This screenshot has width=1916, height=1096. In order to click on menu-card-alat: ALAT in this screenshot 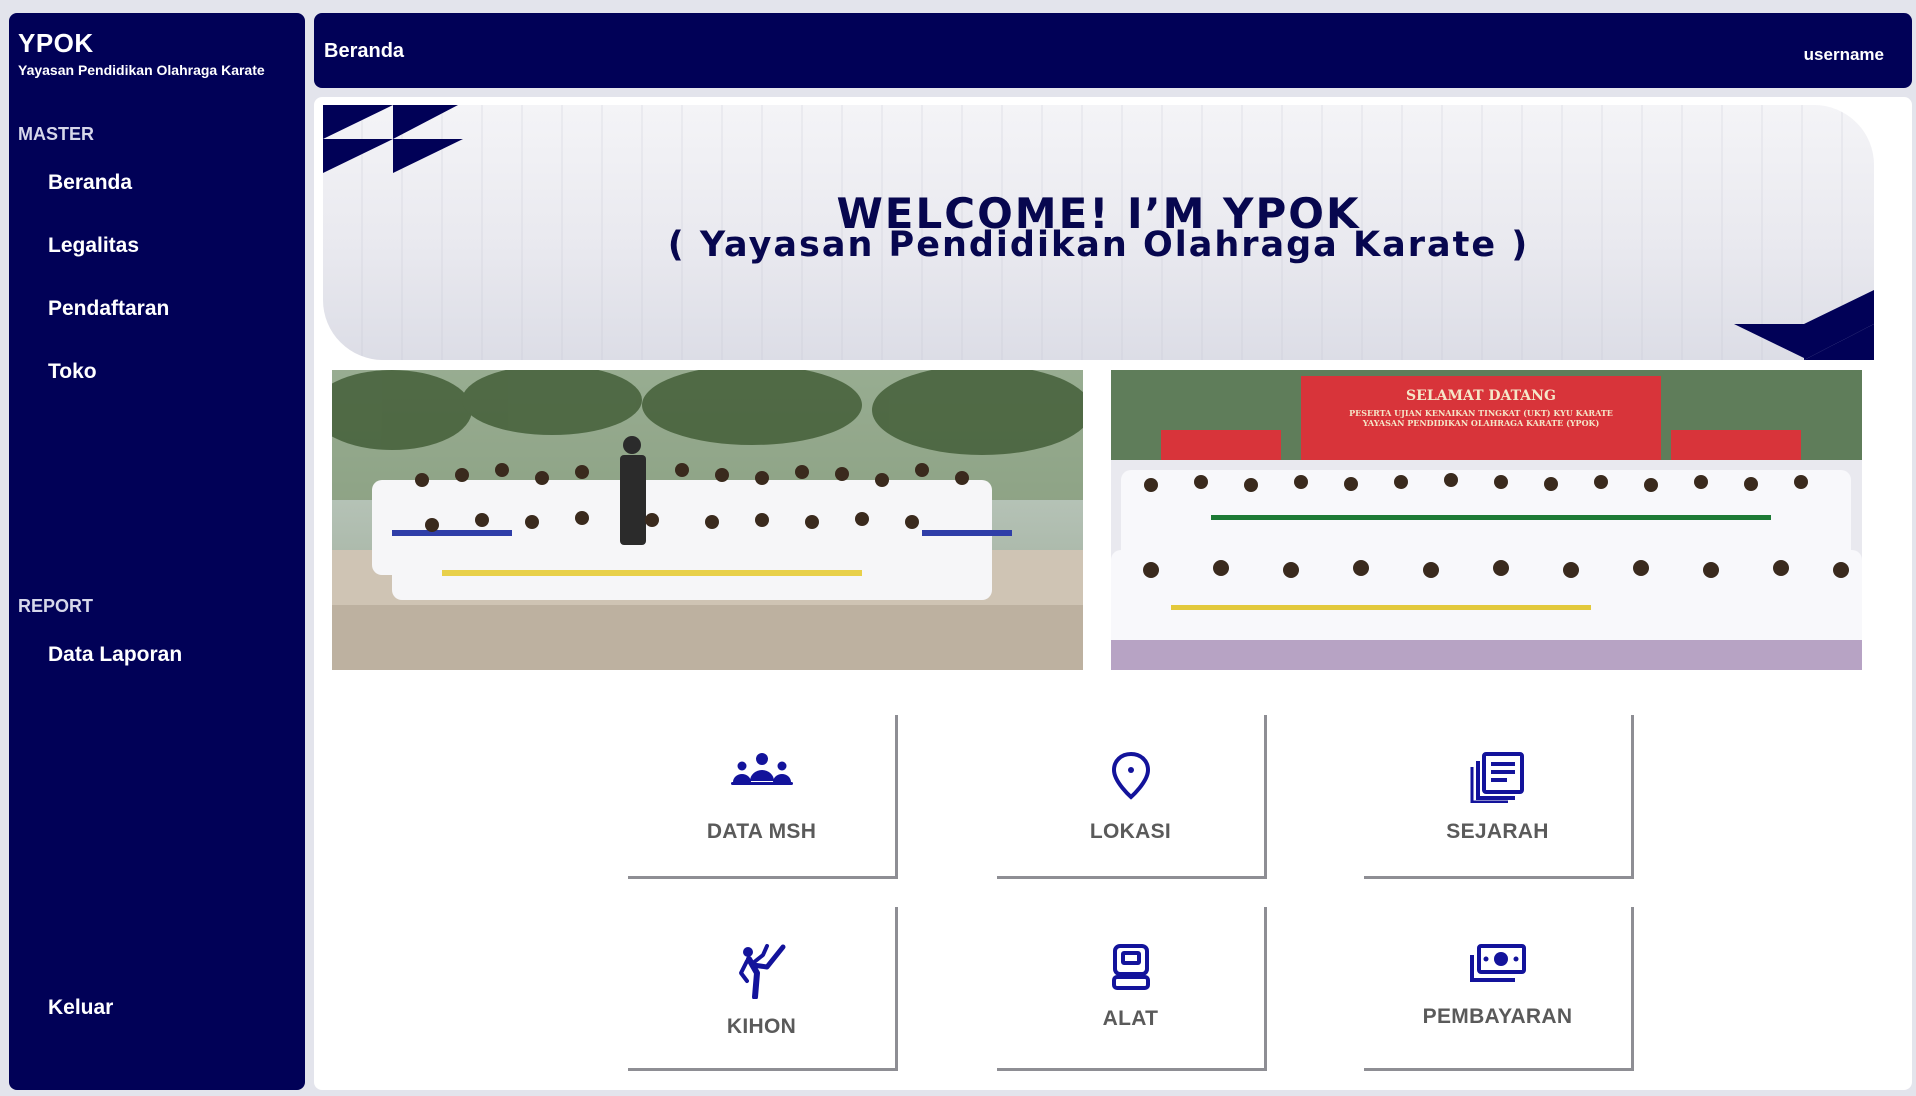, I will do `click(1132, 989)`.